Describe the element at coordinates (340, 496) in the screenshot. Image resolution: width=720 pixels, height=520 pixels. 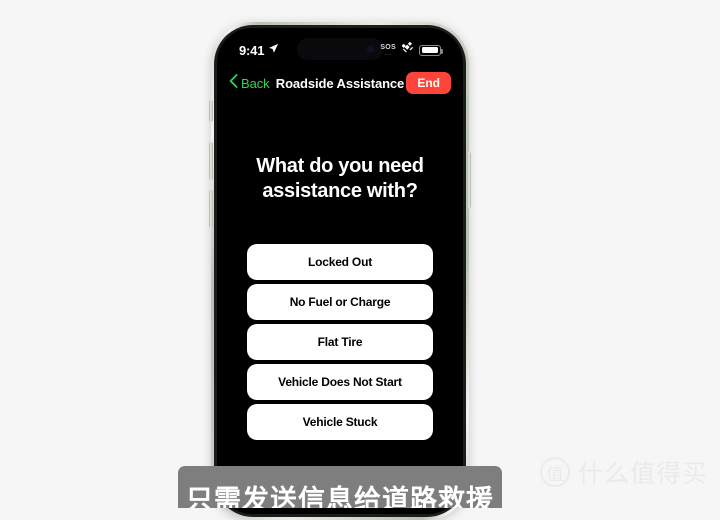
I see `caption-text: 只需发送信息给道路救援` at that location.